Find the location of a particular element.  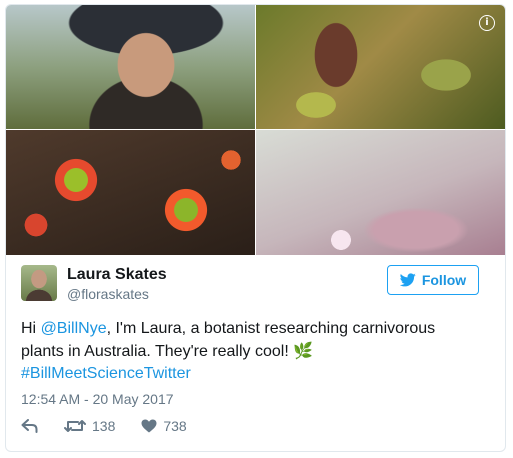

retweet-icon is located at coordinates (75, 426).